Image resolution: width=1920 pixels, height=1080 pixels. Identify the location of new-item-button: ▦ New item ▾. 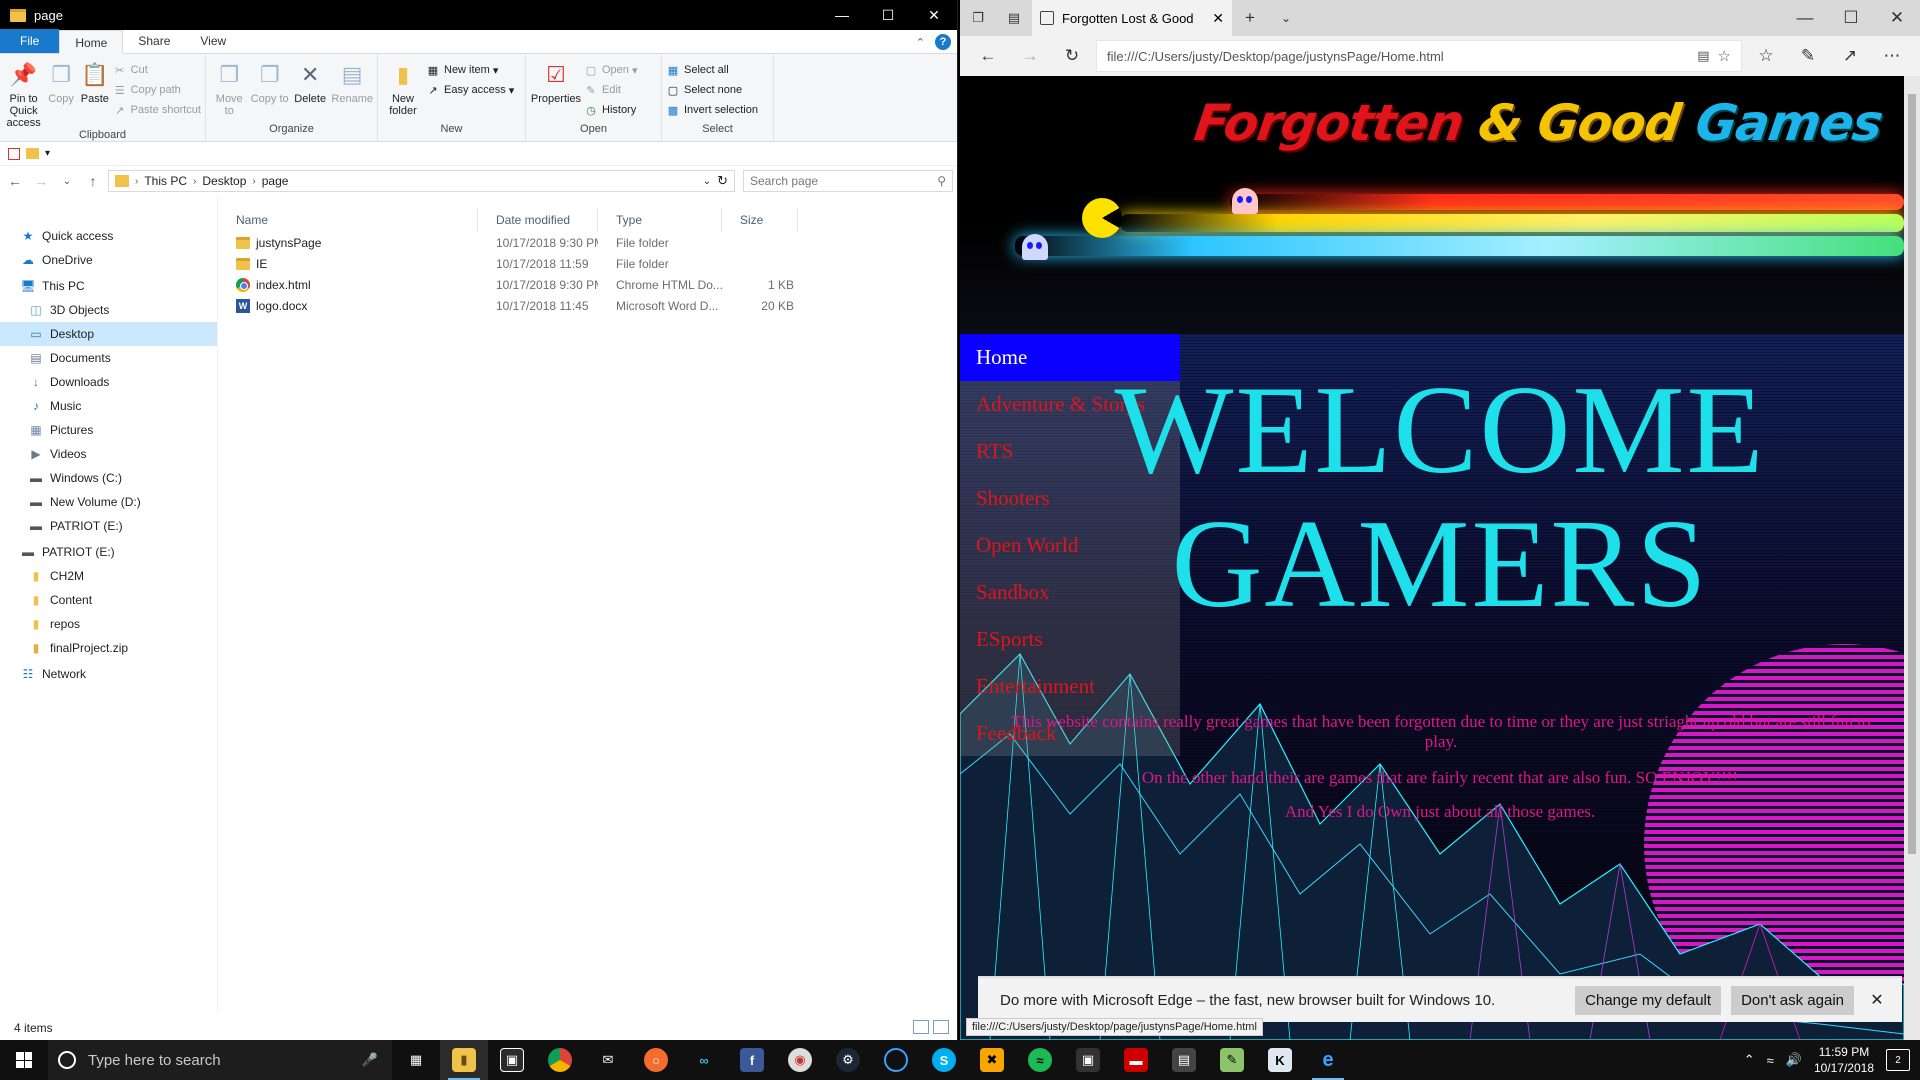
(470, 70).